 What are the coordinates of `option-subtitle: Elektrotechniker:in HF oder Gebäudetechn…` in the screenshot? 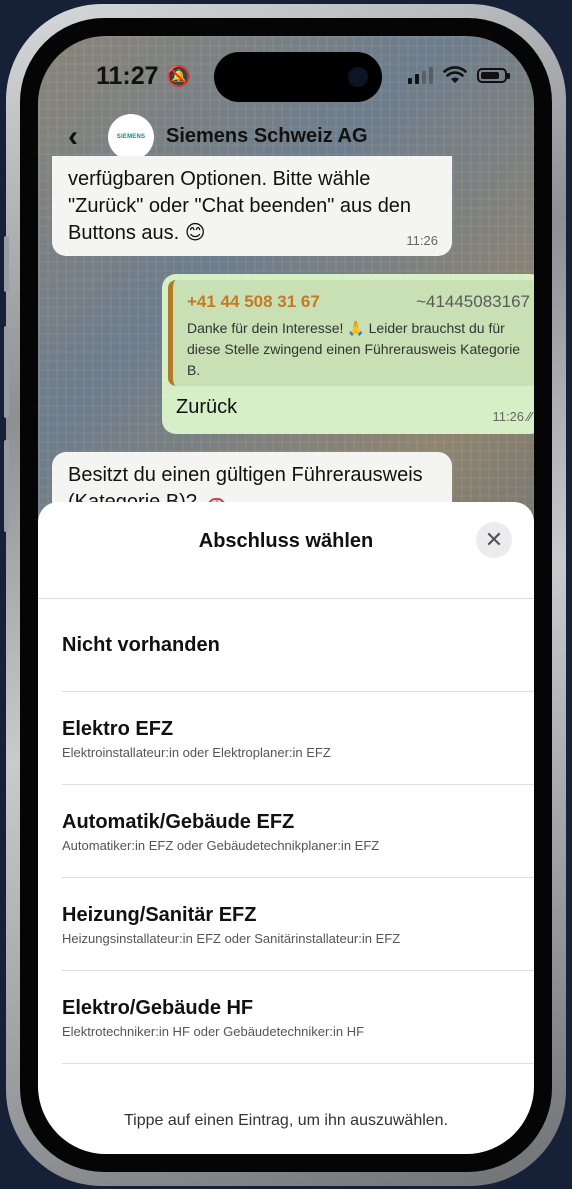 It's located at (213, 1031).